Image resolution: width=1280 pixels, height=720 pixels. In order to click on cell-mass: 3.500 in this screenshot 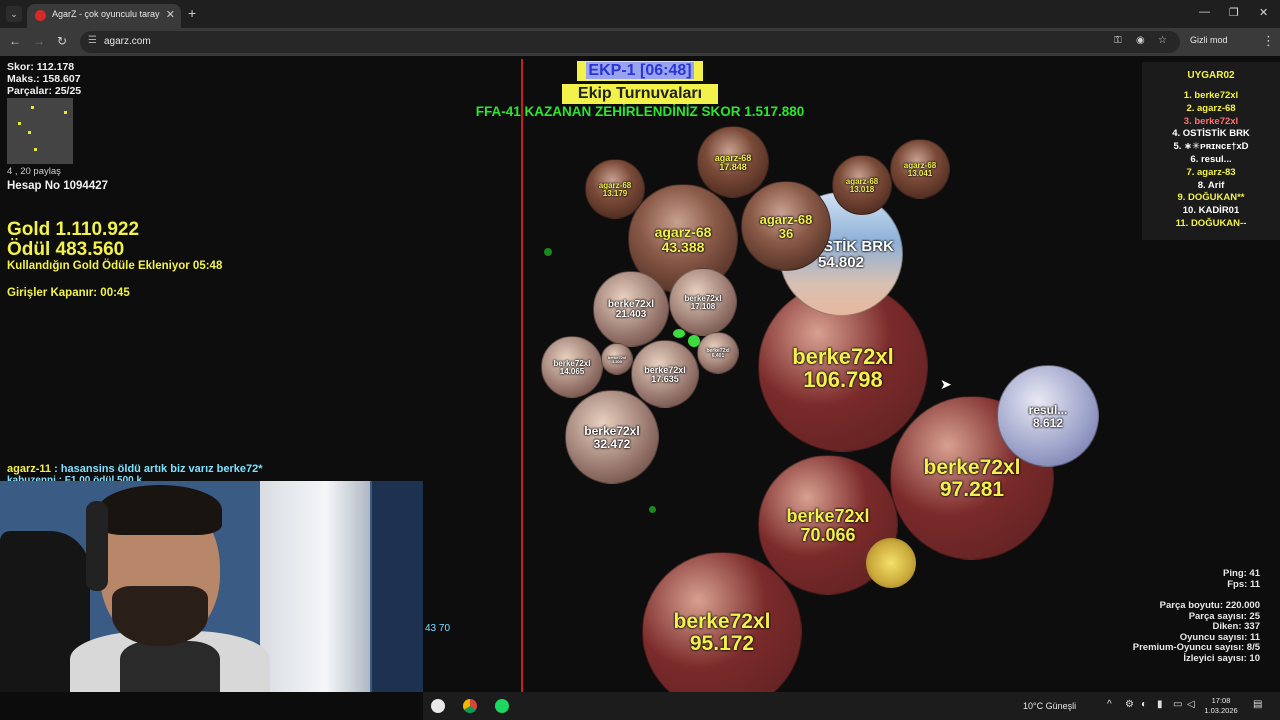, I will do `click(616, 361)`.